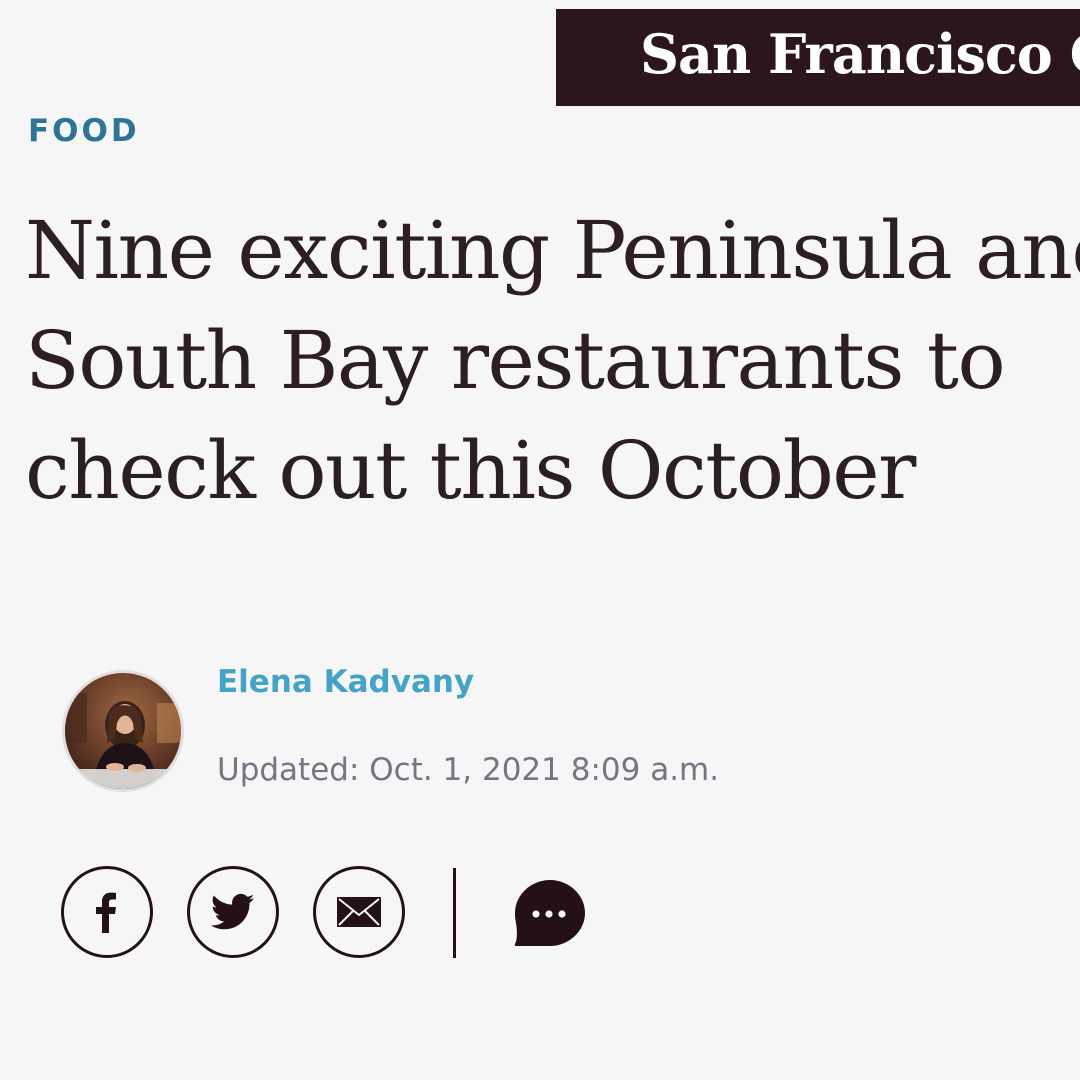 Image resolution: width=1080 pixels, height=1080 pixels. I want to click on twitter-share-button, so click(233, 912).